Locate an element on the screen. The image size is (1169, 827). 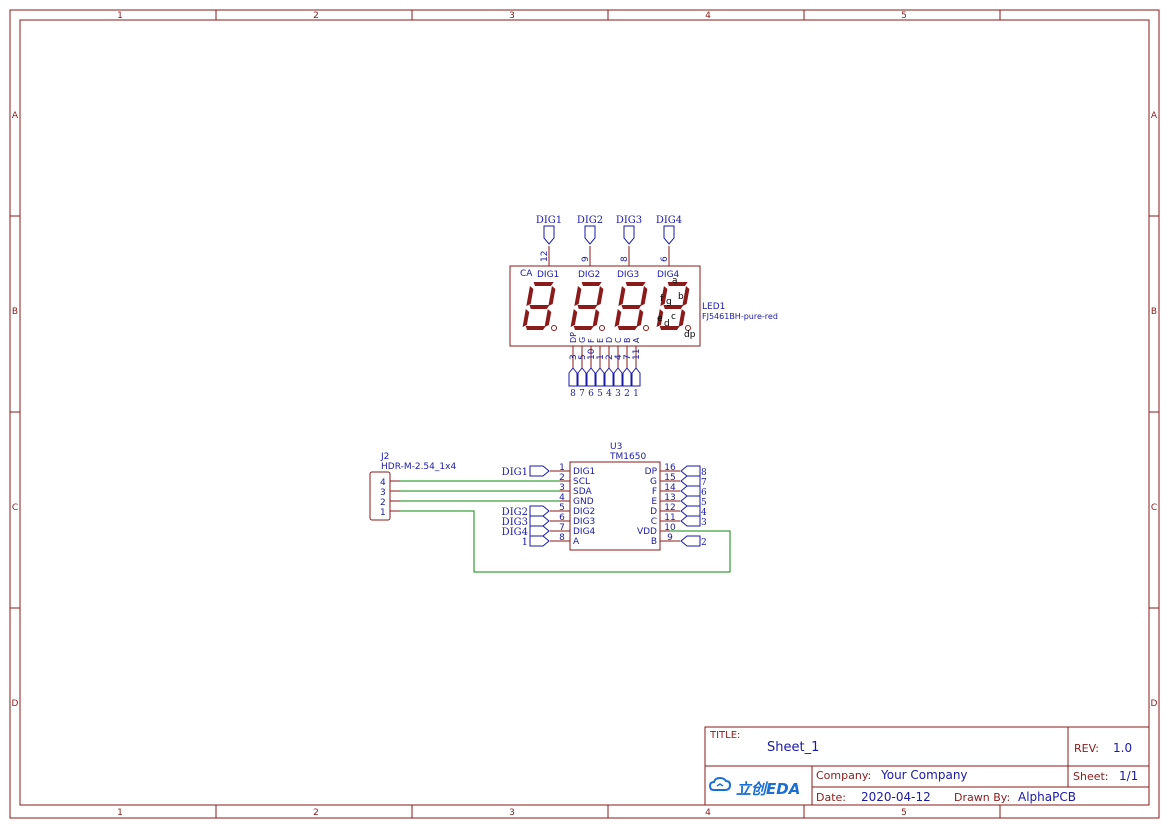
pin-name: B is located at coordinates (627, 341).